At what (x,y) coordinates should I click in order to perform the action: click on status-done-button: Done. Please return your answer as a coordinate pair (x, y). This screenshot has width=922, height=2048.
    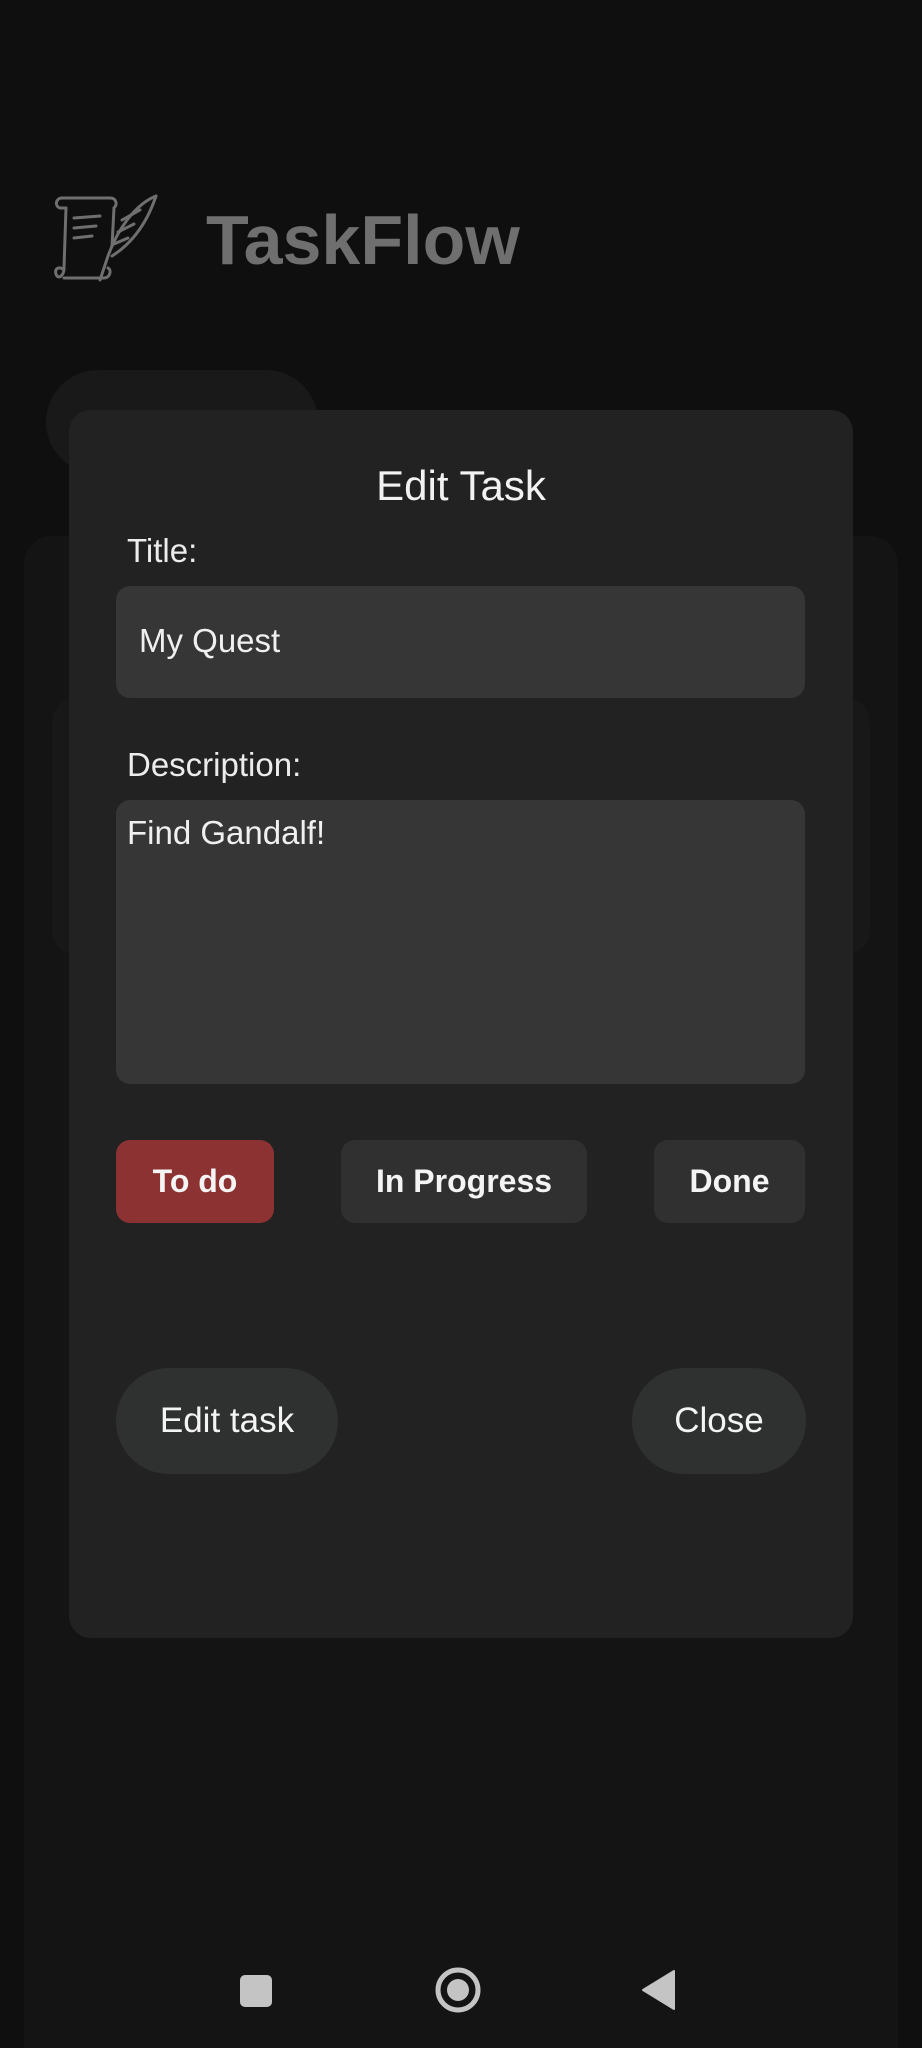
    Looking at the image, I should click on (729, 1181).